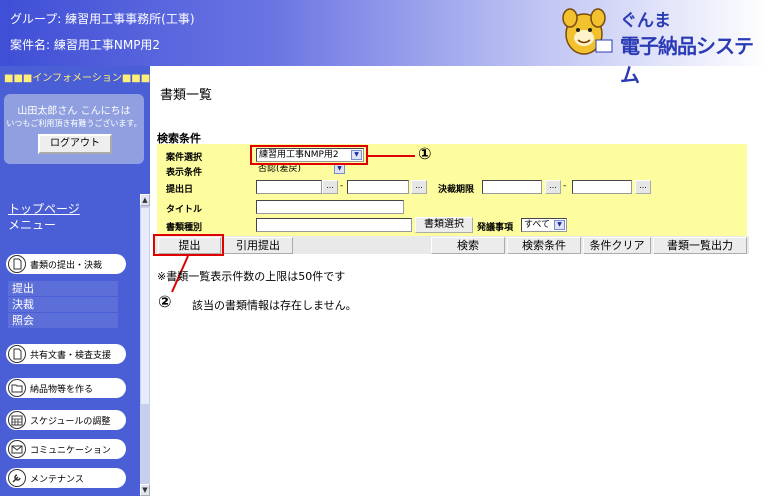 The image size is (768, 496). I want to click on user-box: 山田太郎さん こんにちは いつもご利用頂き有難うございます。 ログアウト, so click(74, 129).